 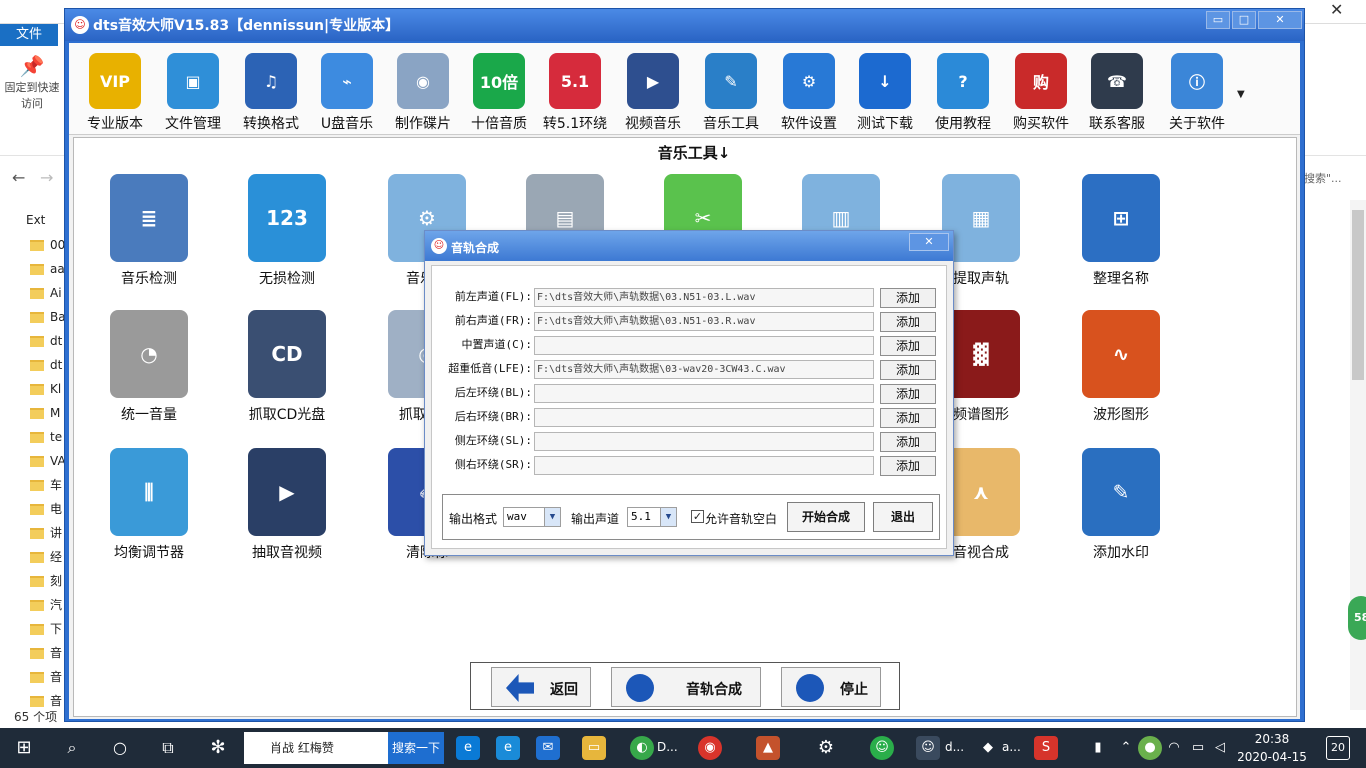 I want to click on toolbar-item-13: 购购买软件, so click(x=1041, y=90).